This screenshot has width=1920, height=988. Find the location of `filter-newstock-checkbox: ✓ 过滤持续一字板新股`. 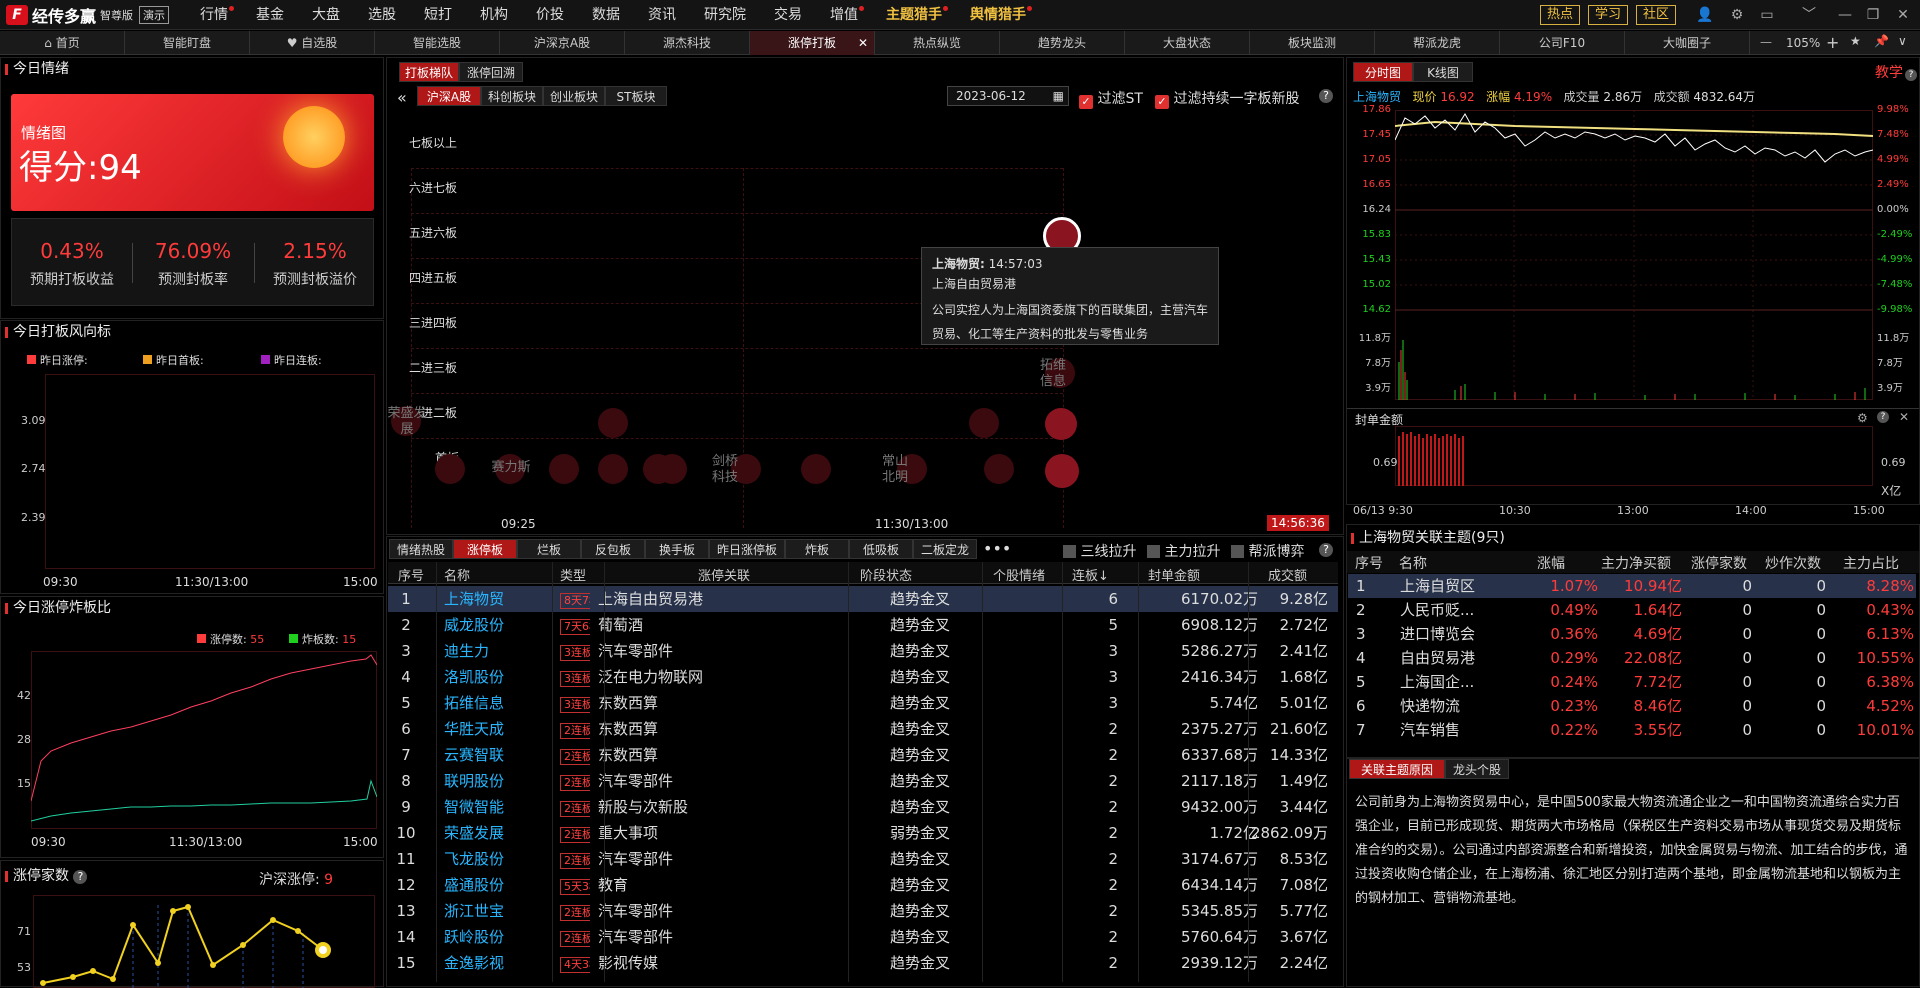

filter-newstock-checkbox: ✓ 过滤持续一字板新股 is located at coordinates (1235, 98).